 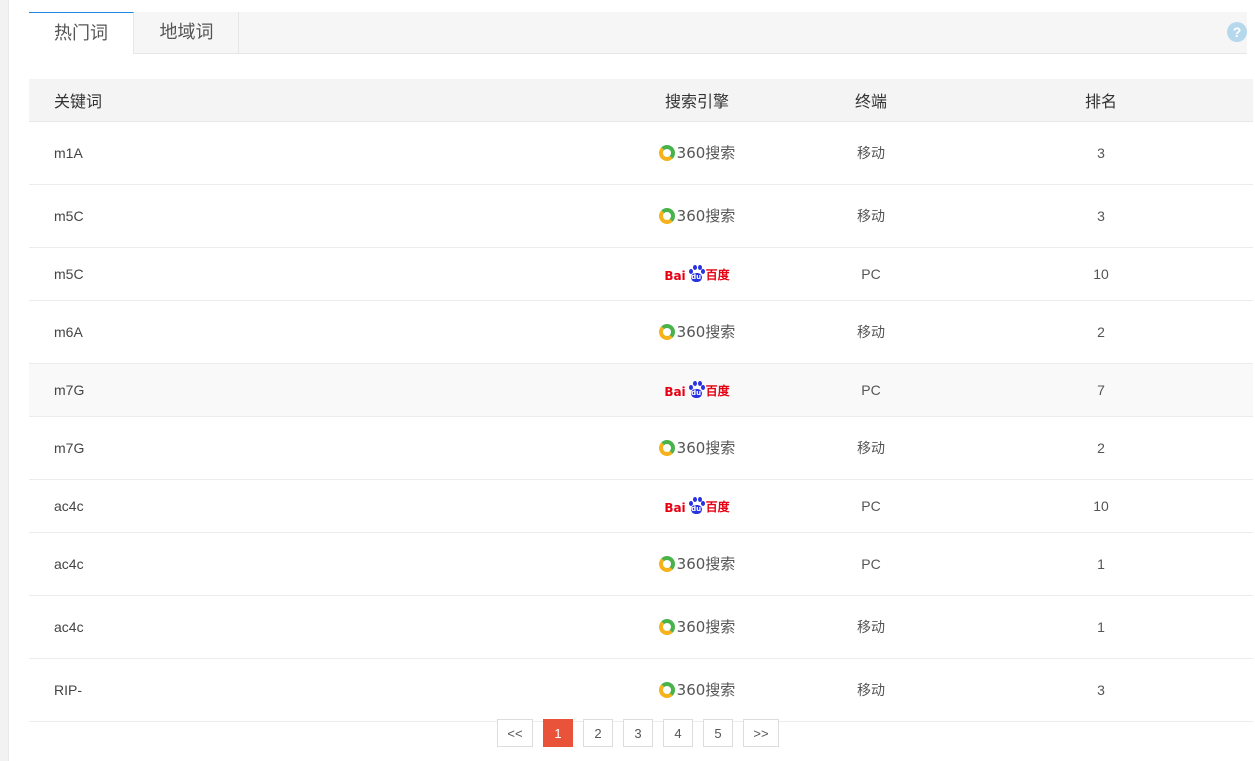 I want to click on table-row: m7G 360搜索 移动 2, so click(x=641, y=448).